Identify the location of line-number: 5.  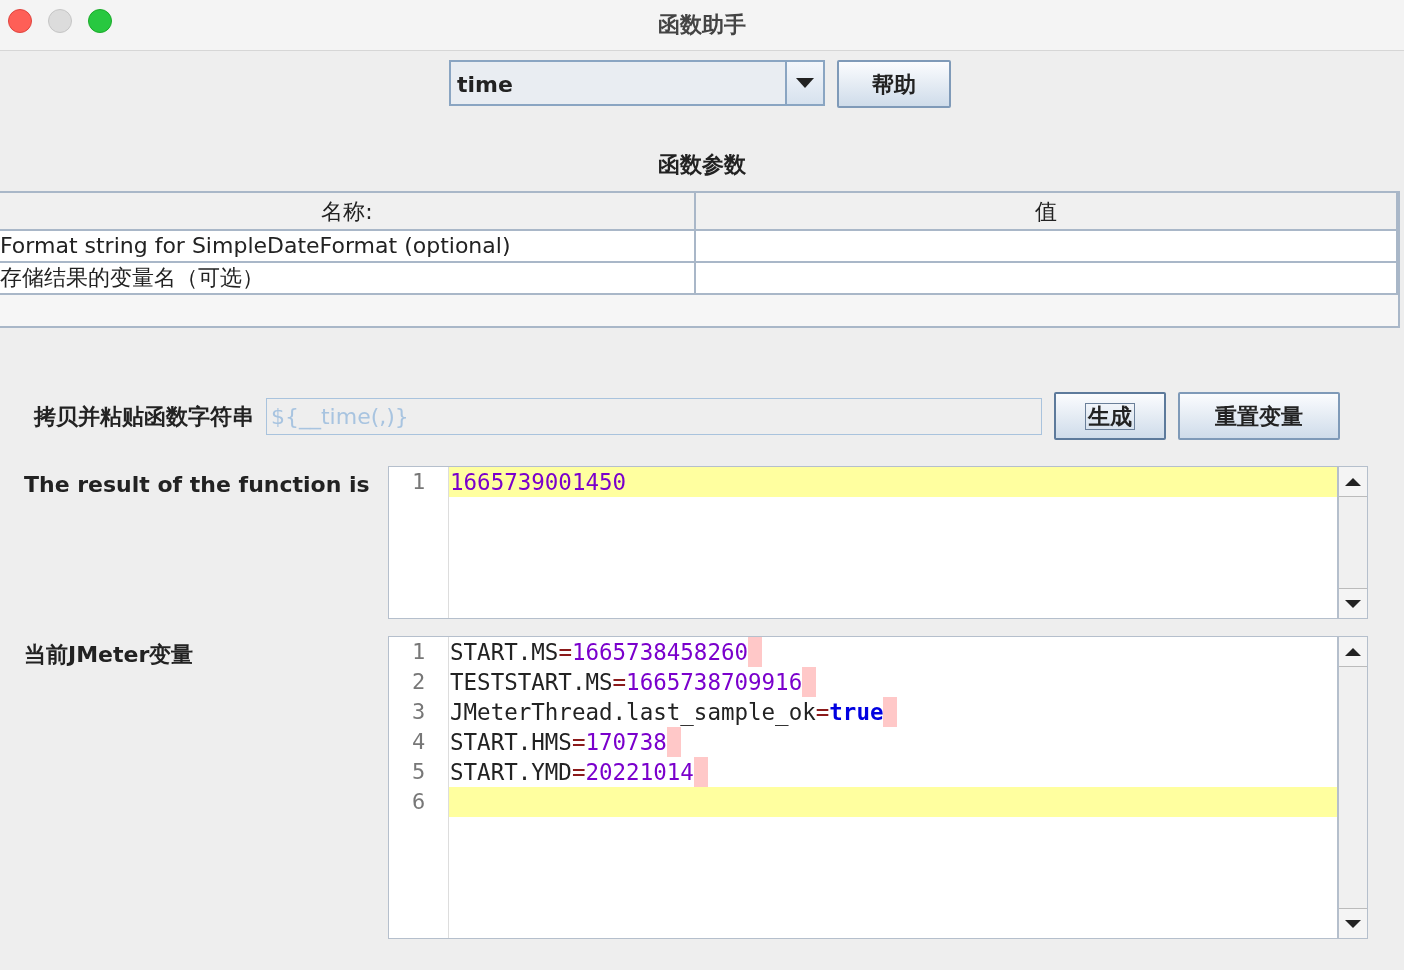
(418, 772).